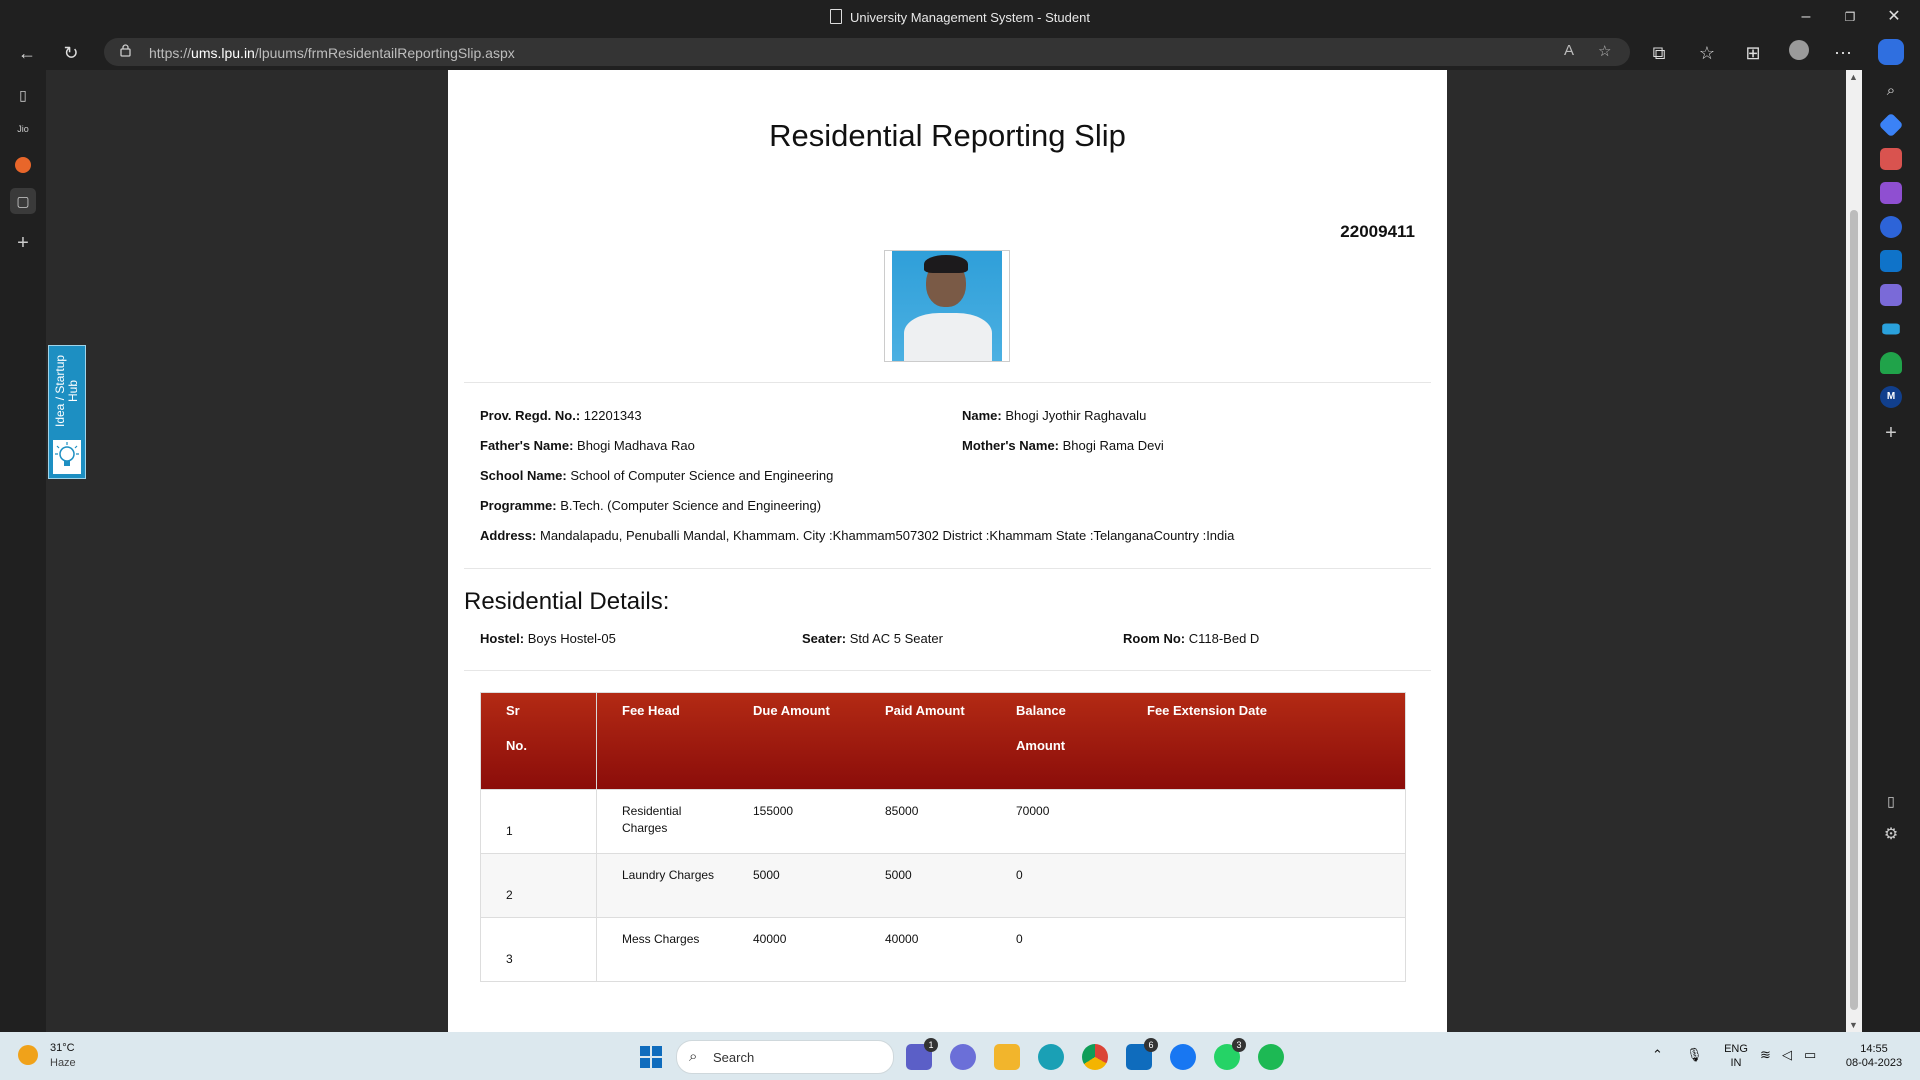  I want to click on lightbulb-icon, so click(67, 457).